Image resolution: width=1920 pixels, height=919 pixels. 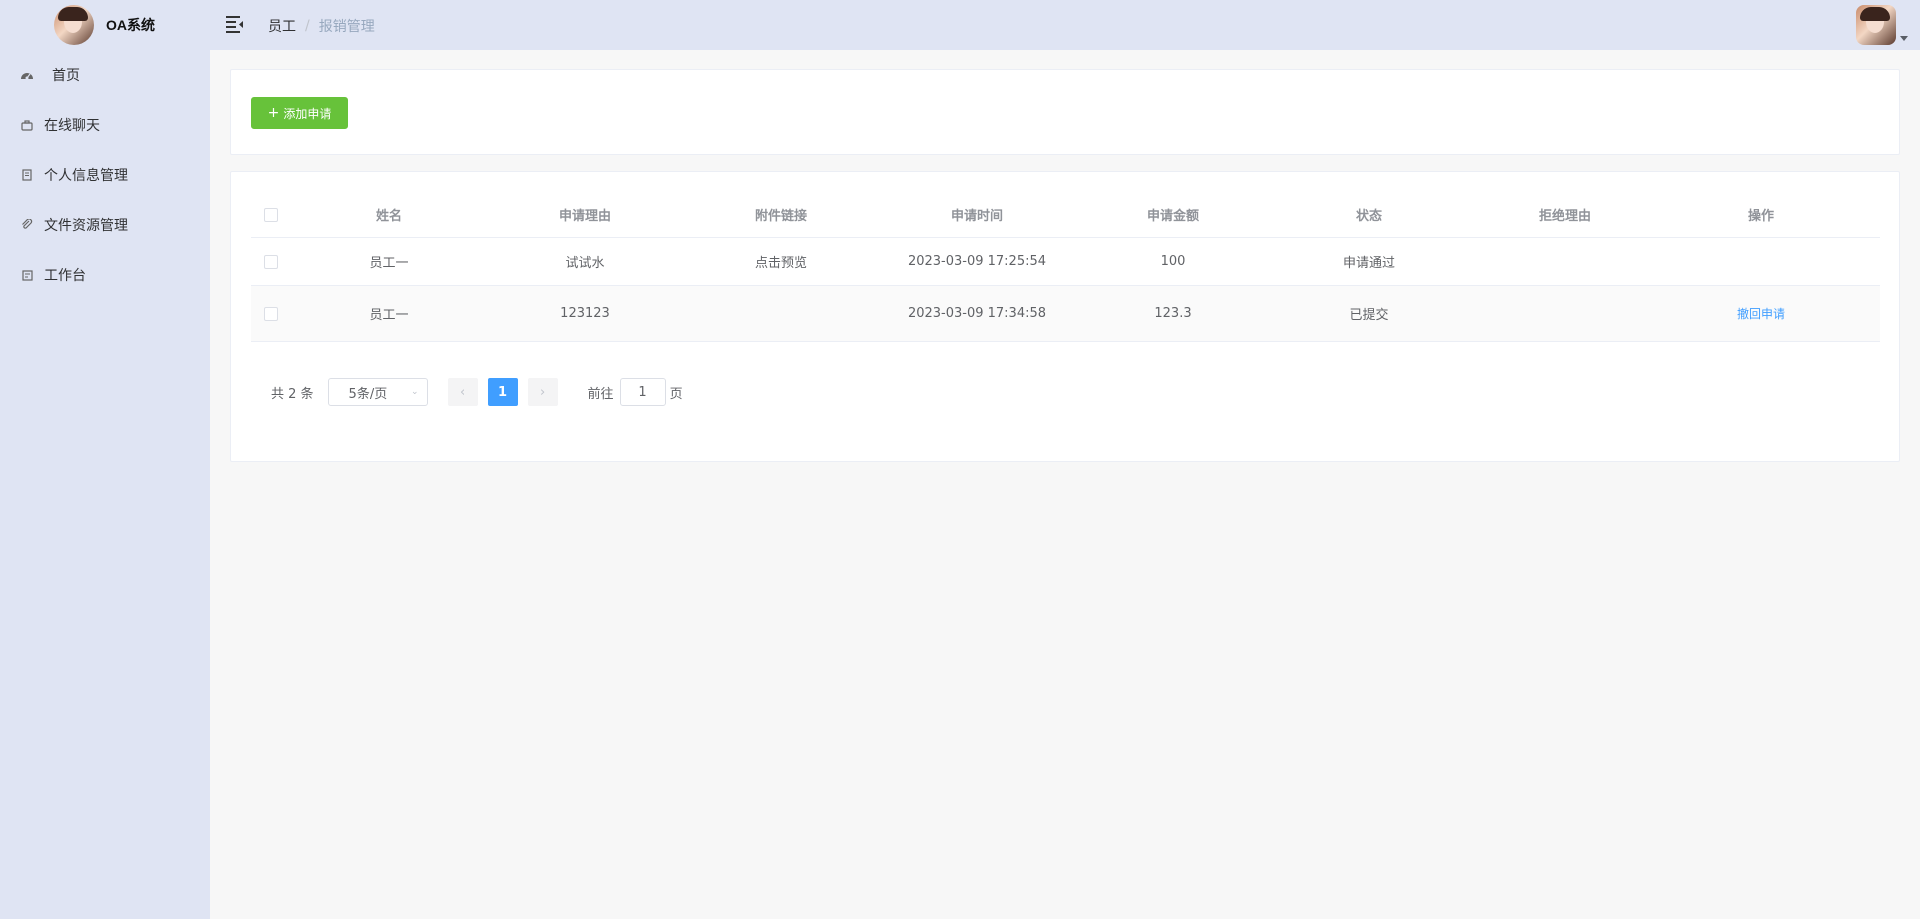 What do you see at coordinates (1876, 25) in the screenshot?
I see `user-avatar` at bounding box center [1876, 25].